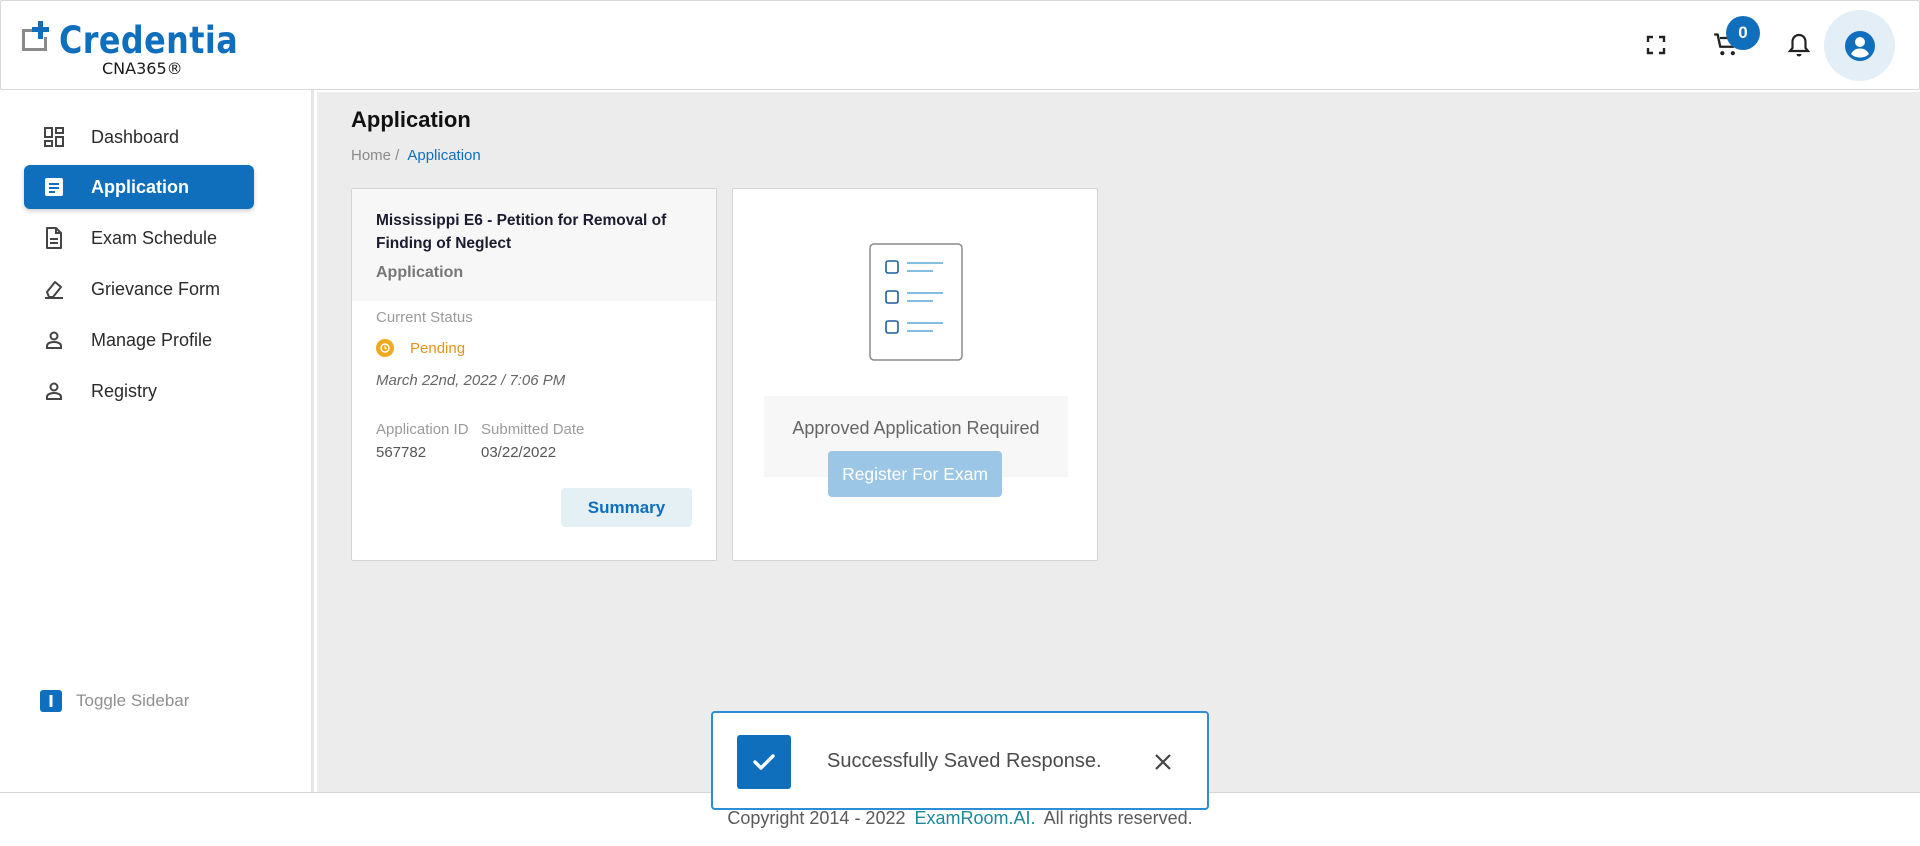  I want to click on pending-icon, so click(385, 348).